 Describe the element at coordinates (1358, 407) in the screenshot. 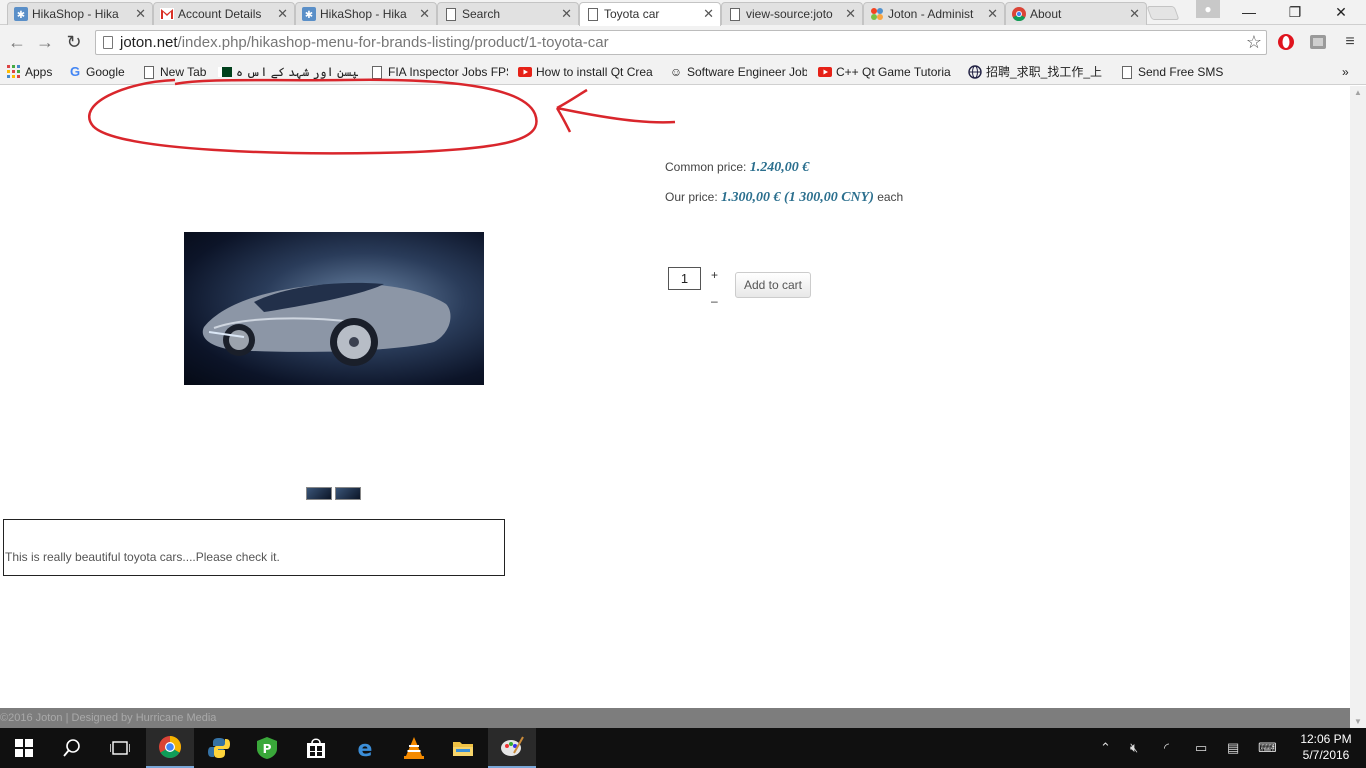

I see `page-scrollbar: ▲ ▼` at that location.